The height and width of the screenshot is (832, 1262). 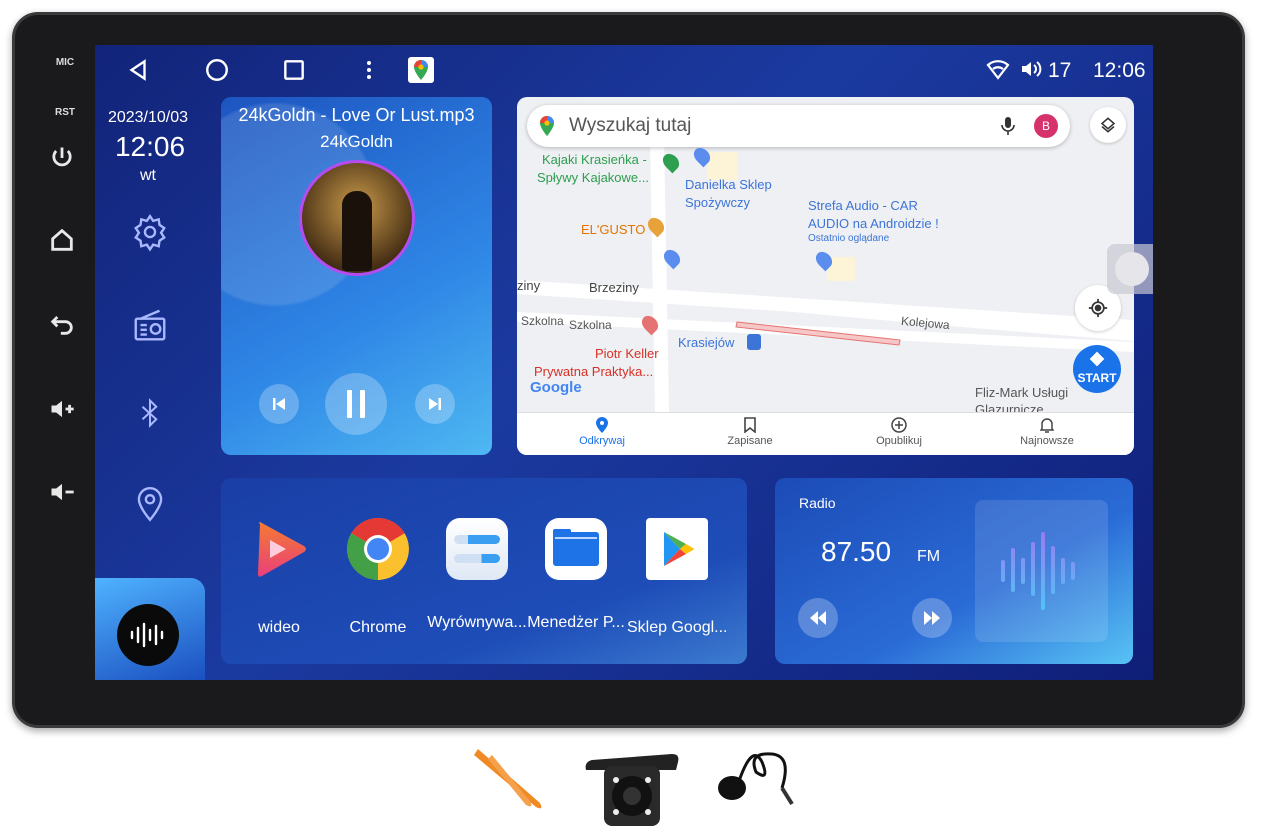 What do you see at coordinates (1097, 369) in the screenshot?
I see `start-navigation-button: START` at bounding box center [1097, 369].